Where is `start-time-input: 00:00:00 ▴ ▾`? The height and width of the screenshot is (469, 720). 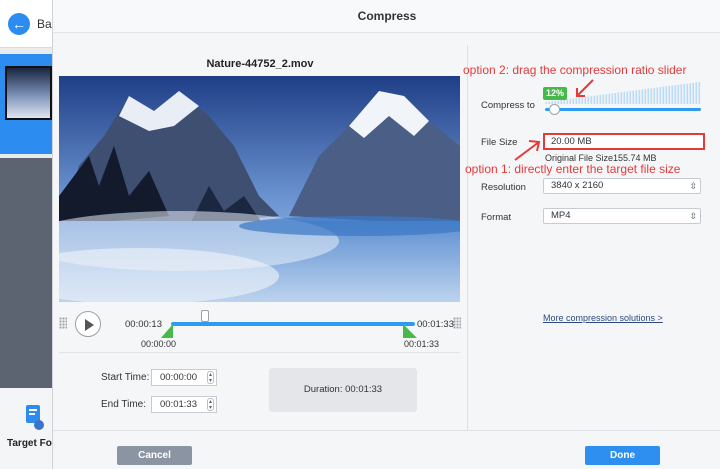 start-time-input: 00:00:00 ▴ ▾ is located at coordinates (184, 377).